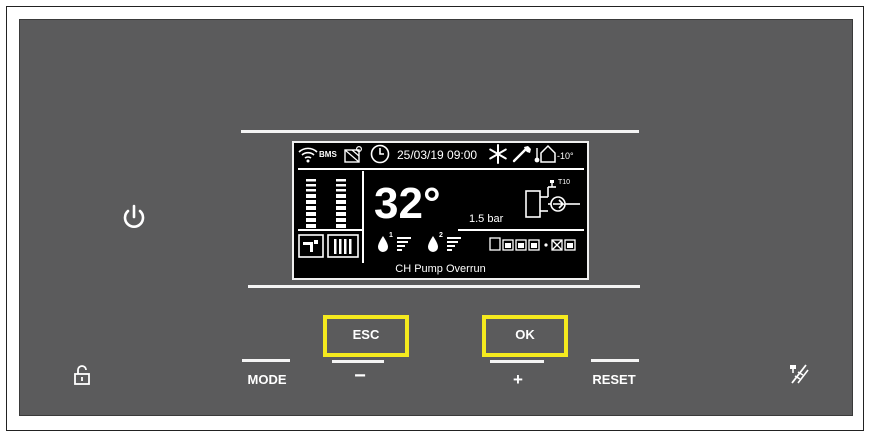  Describe the element at coordinates (404, 244) in the screenshot. I see `dhw-flow-icon` at that location.